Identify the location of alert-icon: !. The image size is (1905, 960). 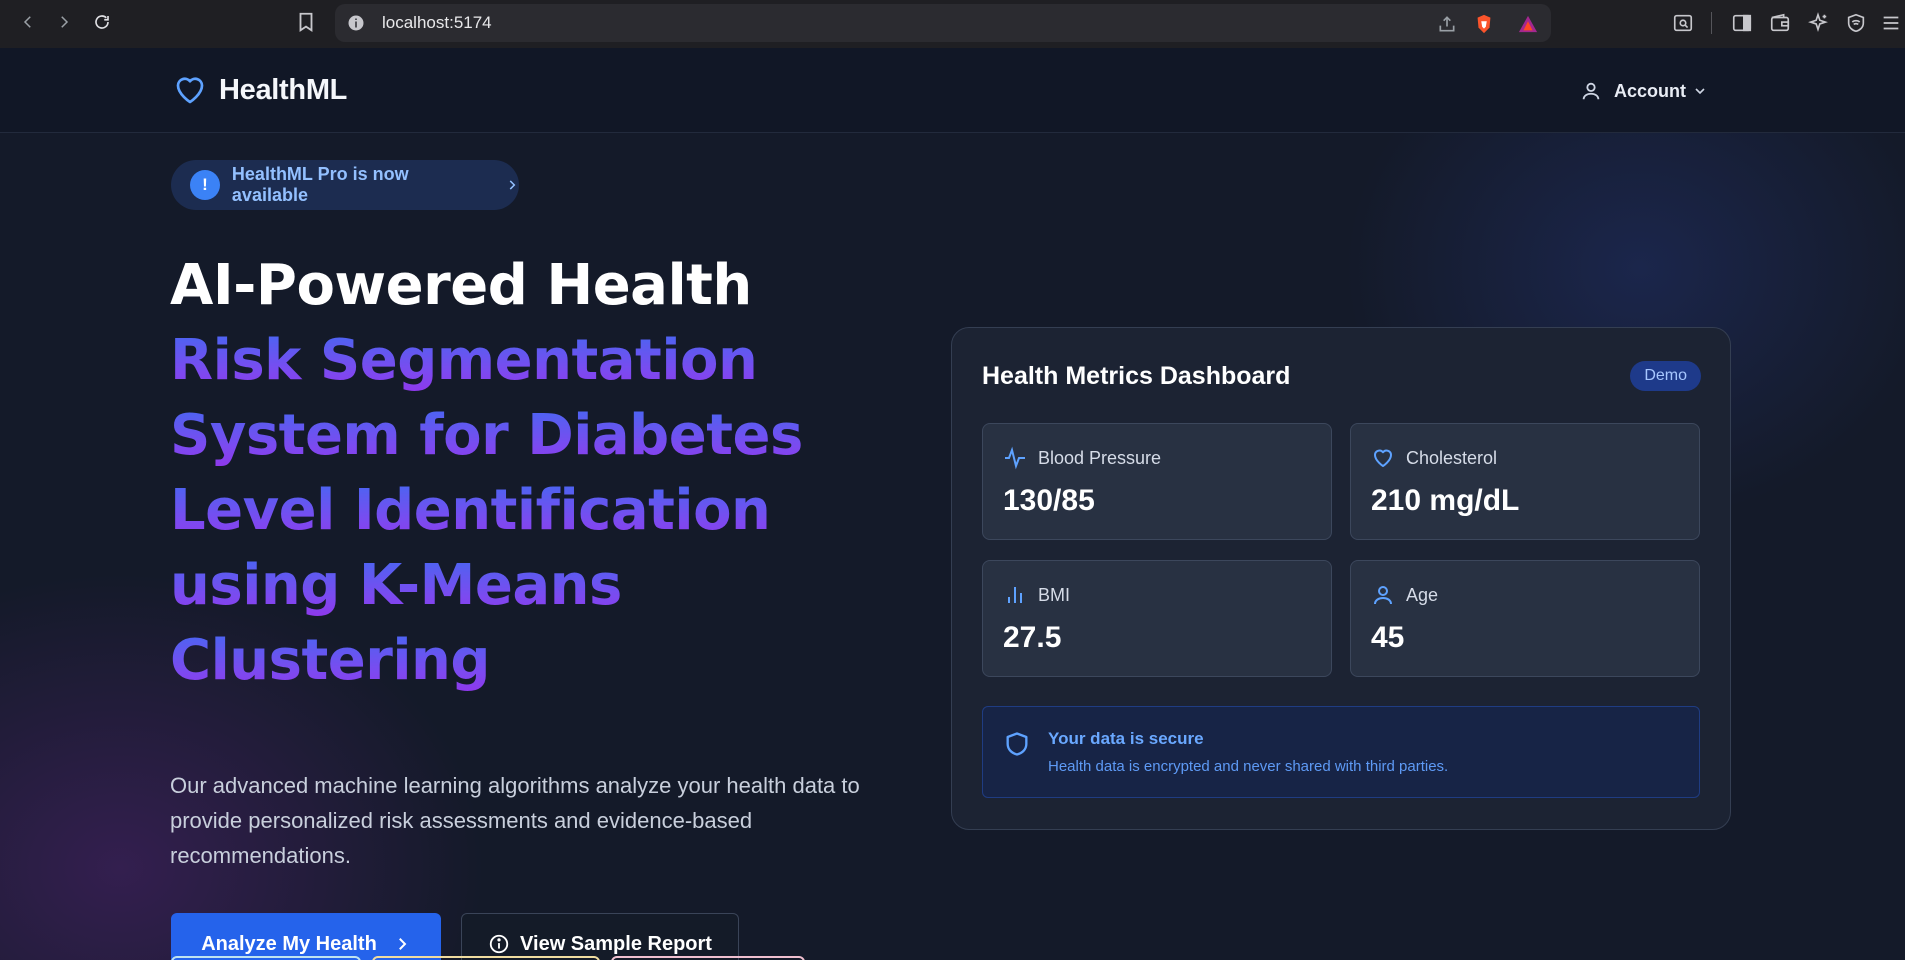
(205, 185).